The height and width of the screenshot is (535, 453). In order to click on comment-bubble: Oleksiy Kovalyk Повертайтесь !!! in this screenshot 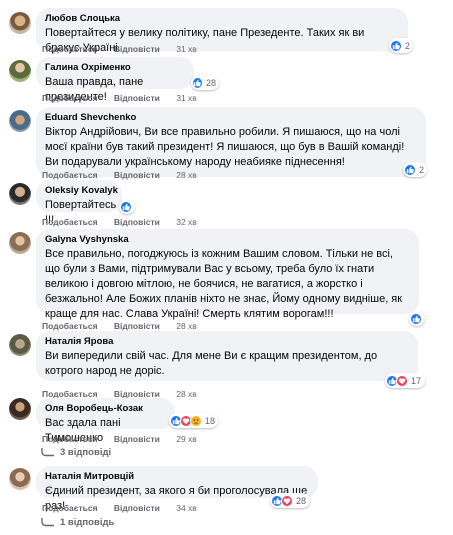, I will do `click(79, 203)`.